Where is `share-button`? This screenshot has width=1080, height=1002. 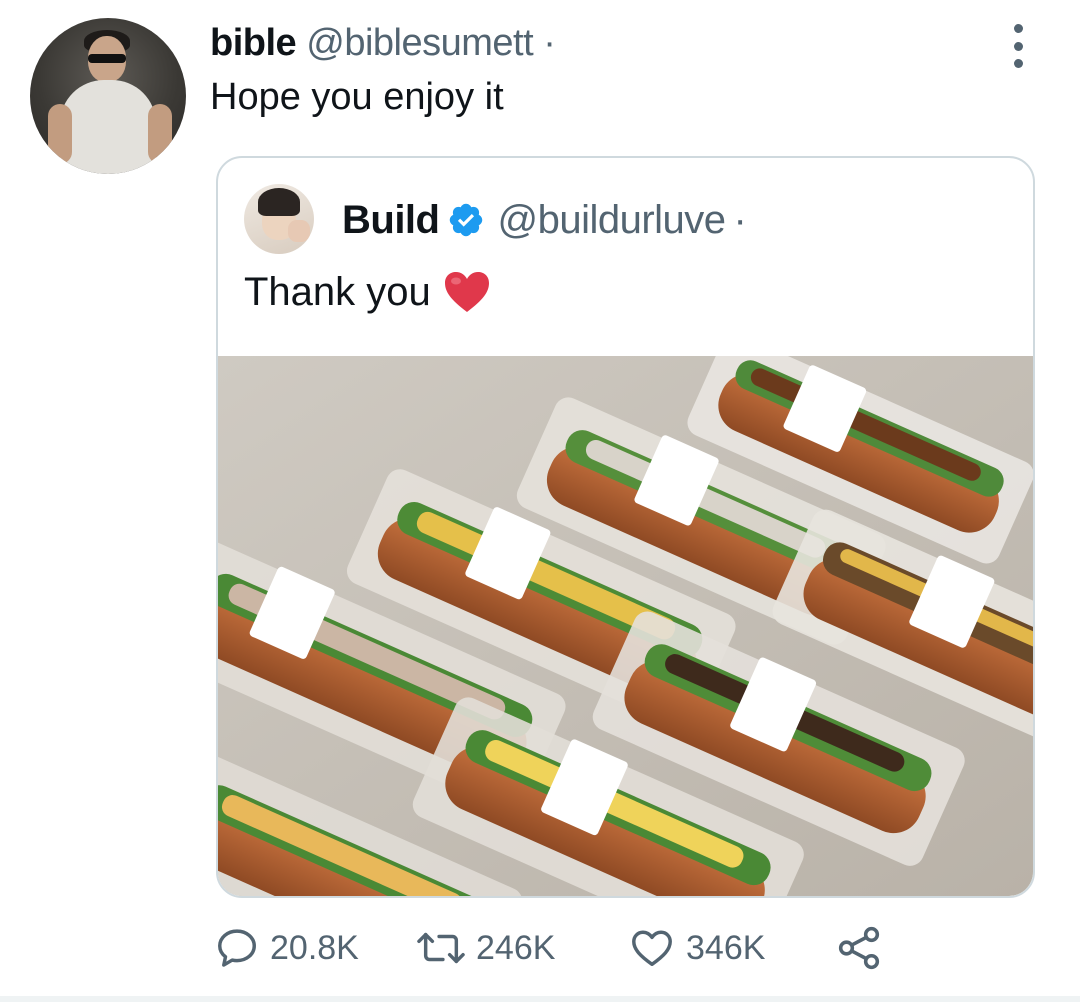 share-button is located at coordinates (859, 948).